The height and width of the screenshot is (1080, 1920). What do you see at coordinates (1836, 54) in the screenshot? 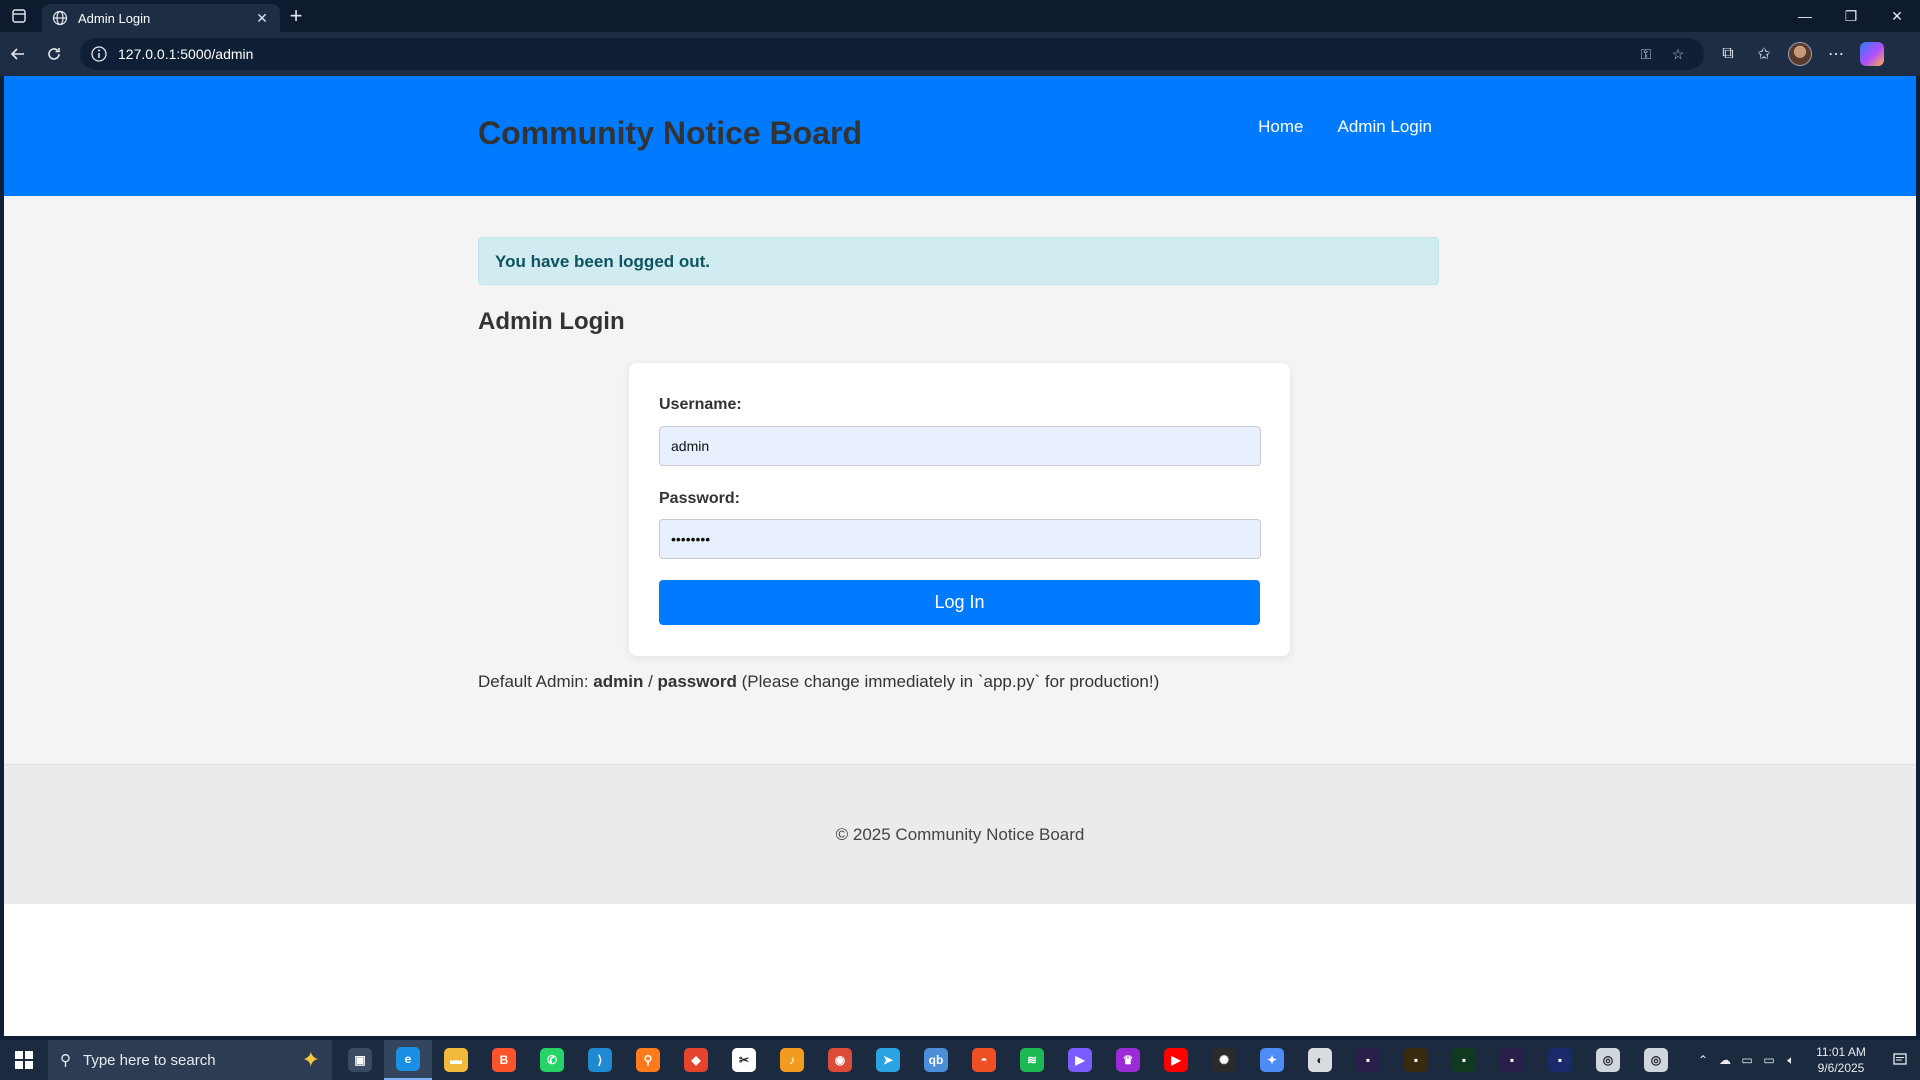
I see `more-menu-icon: ⋯` at bounding box center [1836, 54].